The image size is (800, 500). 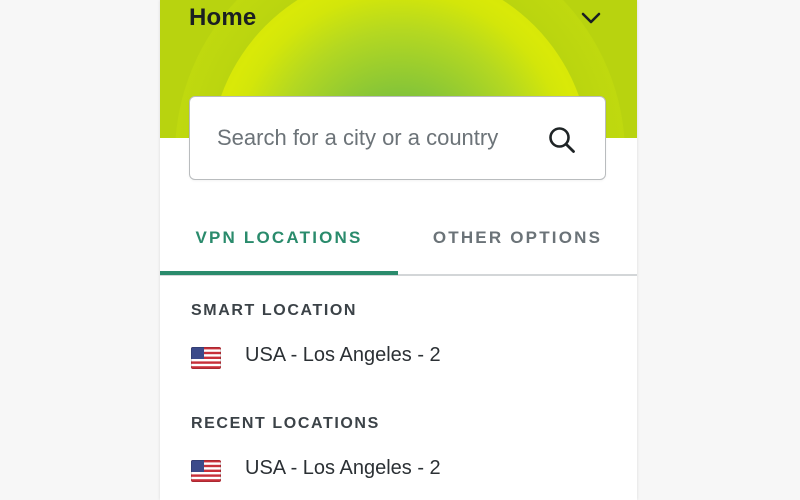 I want to click on search-box, so click(x=397, y=138).